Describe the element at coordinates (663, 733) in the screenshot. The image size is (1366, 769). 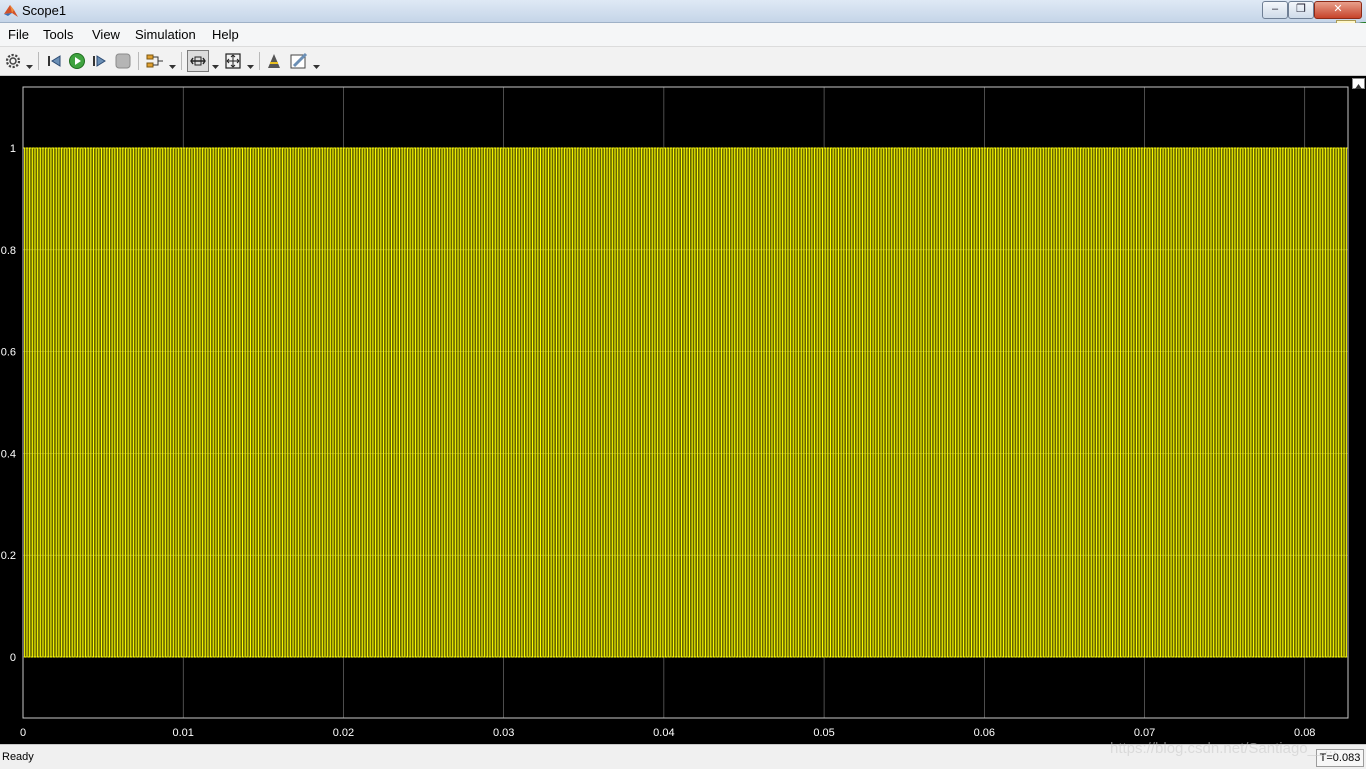
I see `x-tick-label: 0.04` at that location.